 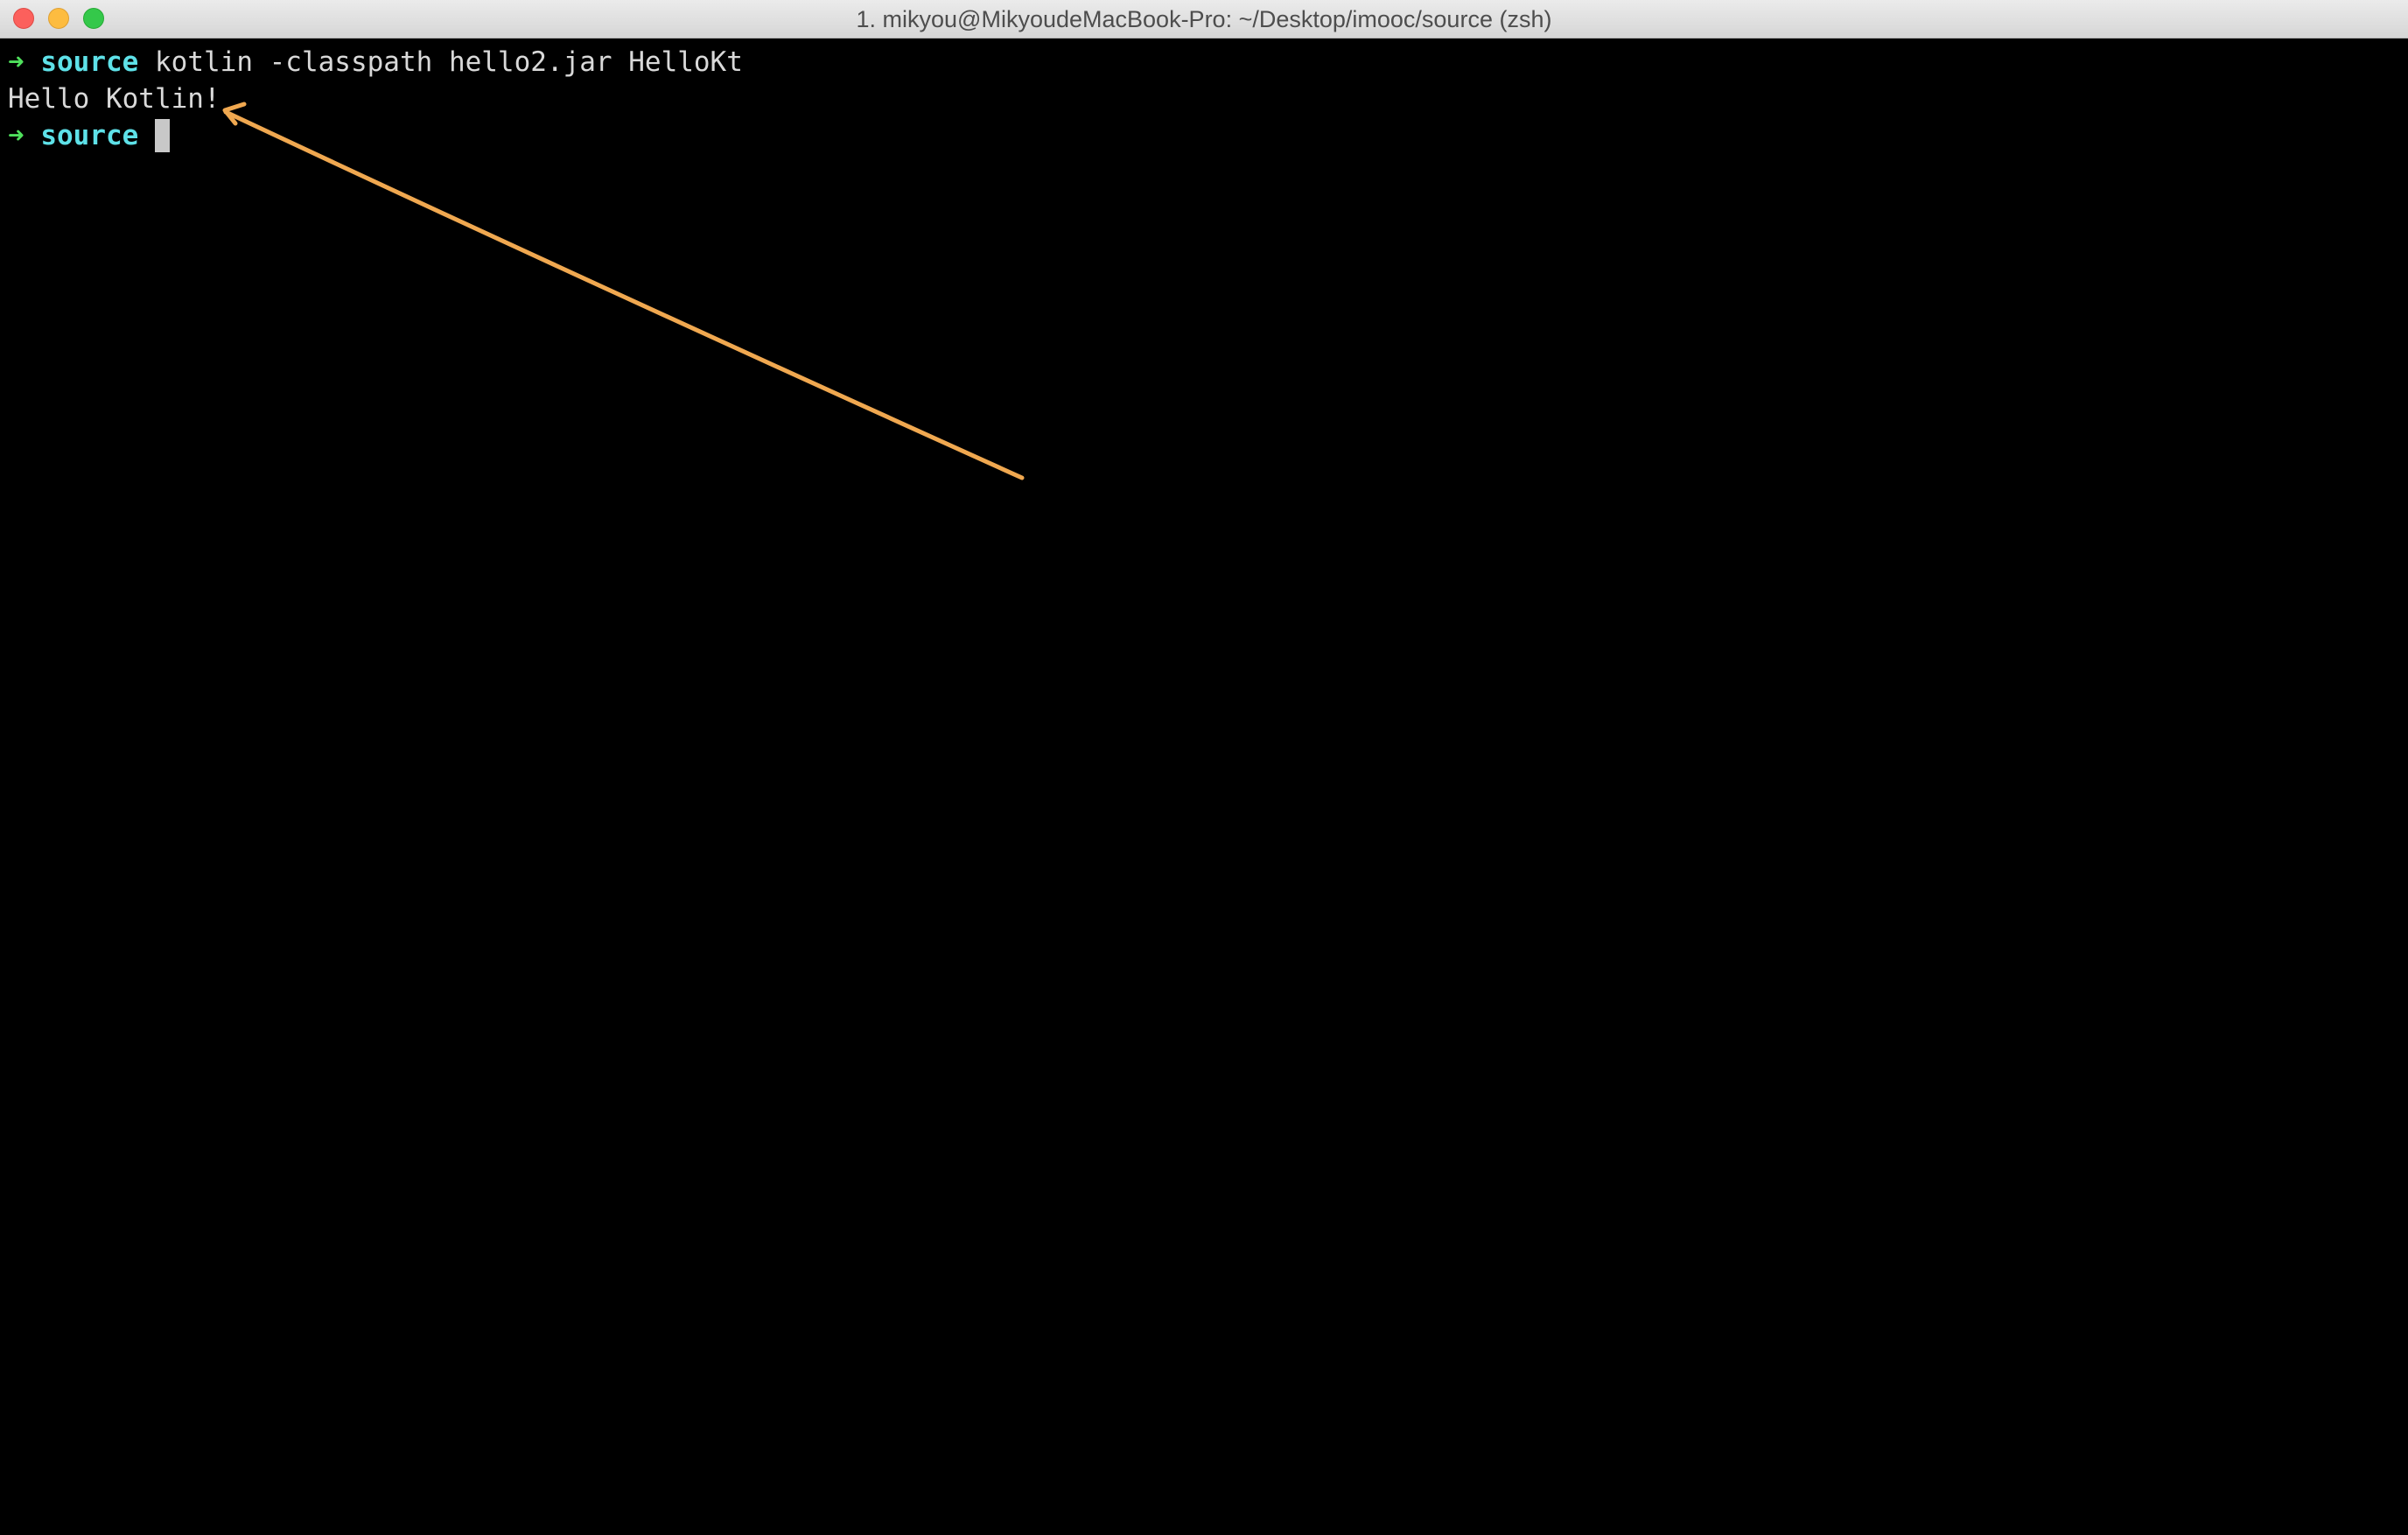 I want to click on current-prompt-line: ➜ source, so click(x=89, y=135).